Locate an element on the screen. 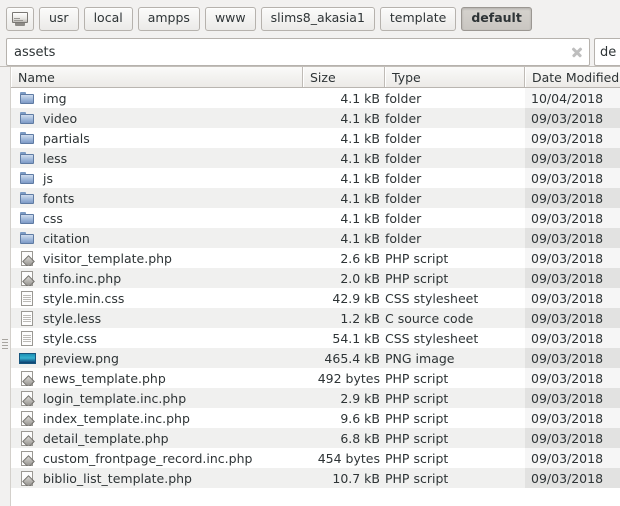 Image resolution: width=620 pixels, height=506 pixels. table-row: preview.png 465.4 kB PNG image 09/03/2018 is located at coordinates (315, 358).